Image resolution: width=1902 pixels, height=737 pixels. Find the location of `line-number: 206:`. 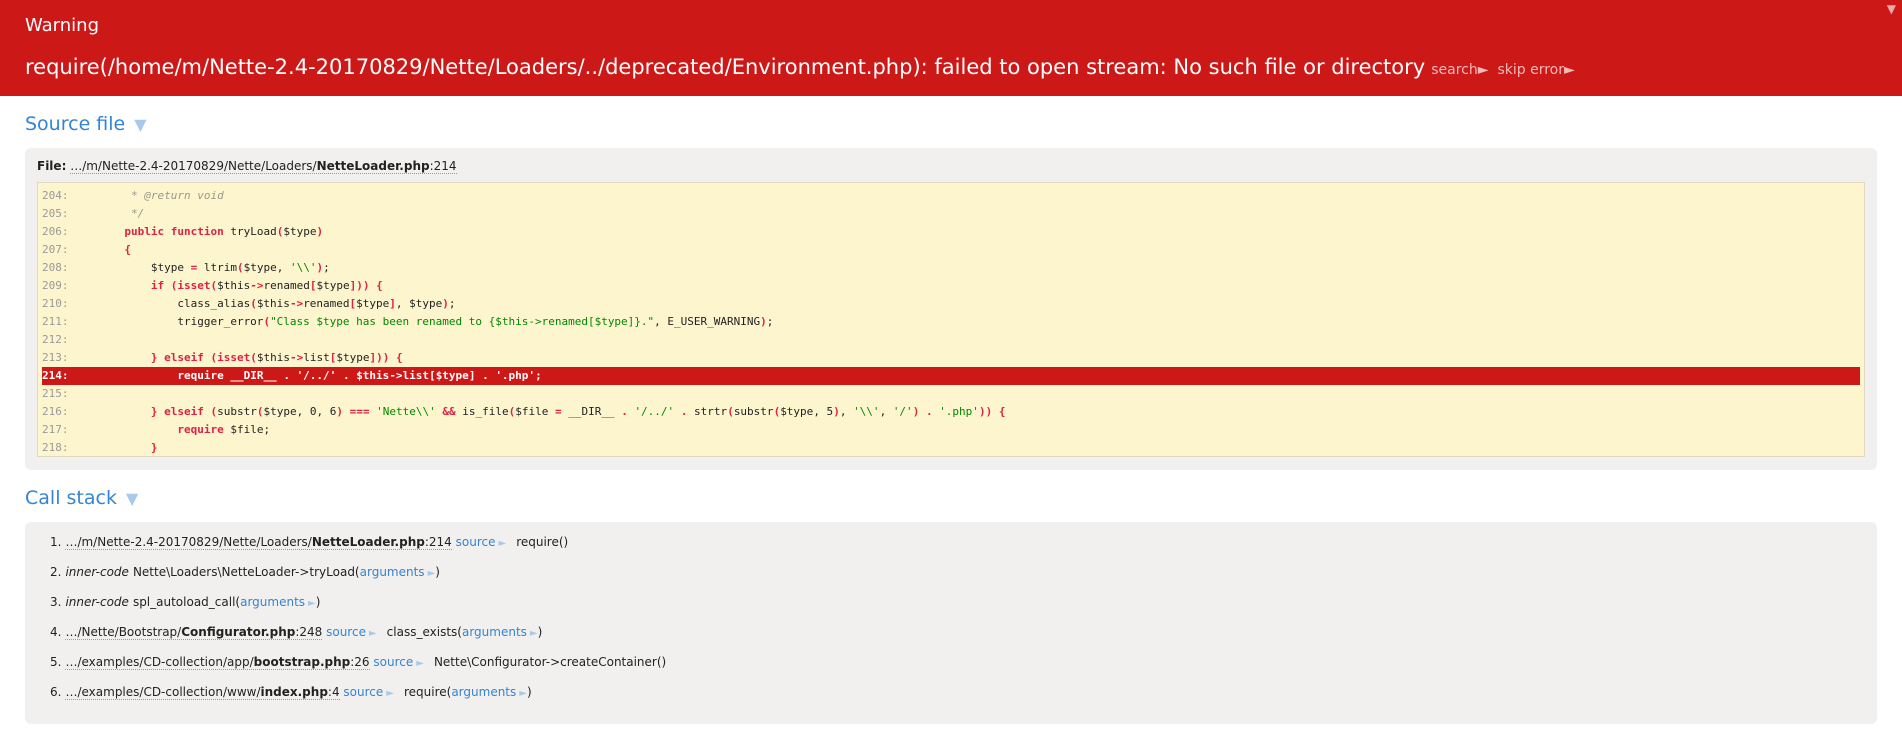

line-number: 206: is located at coordinates (55, 231).